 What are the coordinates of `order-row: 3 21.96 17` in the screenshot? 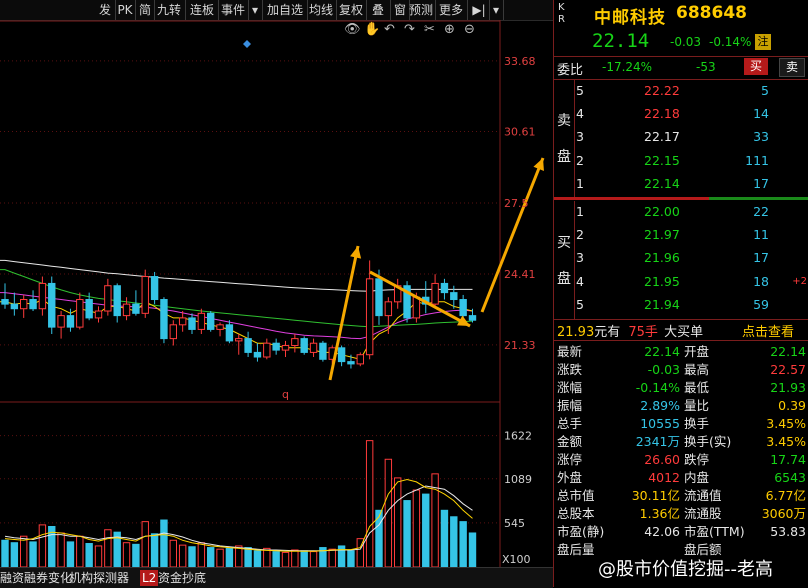 It's located at (681, 258).